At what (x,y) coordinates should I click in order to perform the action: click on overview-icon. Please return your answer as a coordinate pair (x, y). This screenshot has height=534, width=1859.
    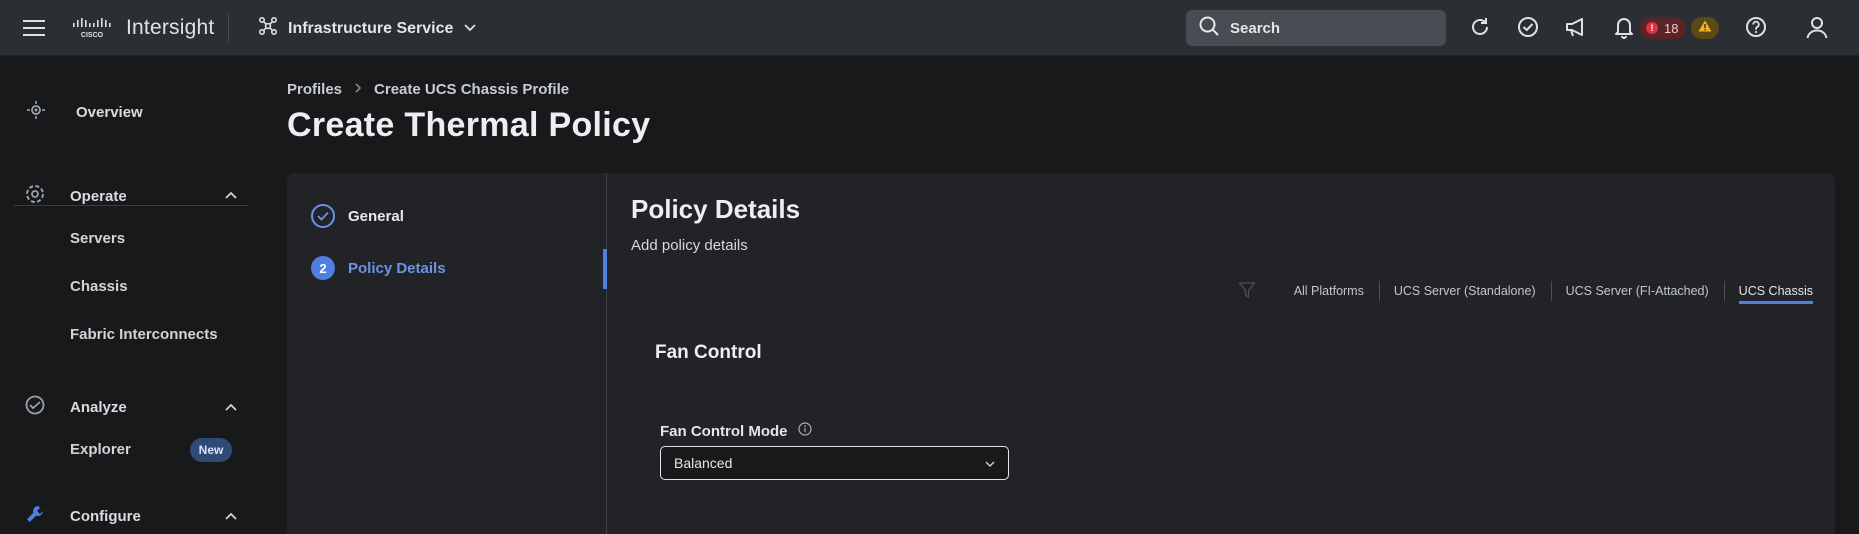
    Looking at the image, I should click on (36, 112).